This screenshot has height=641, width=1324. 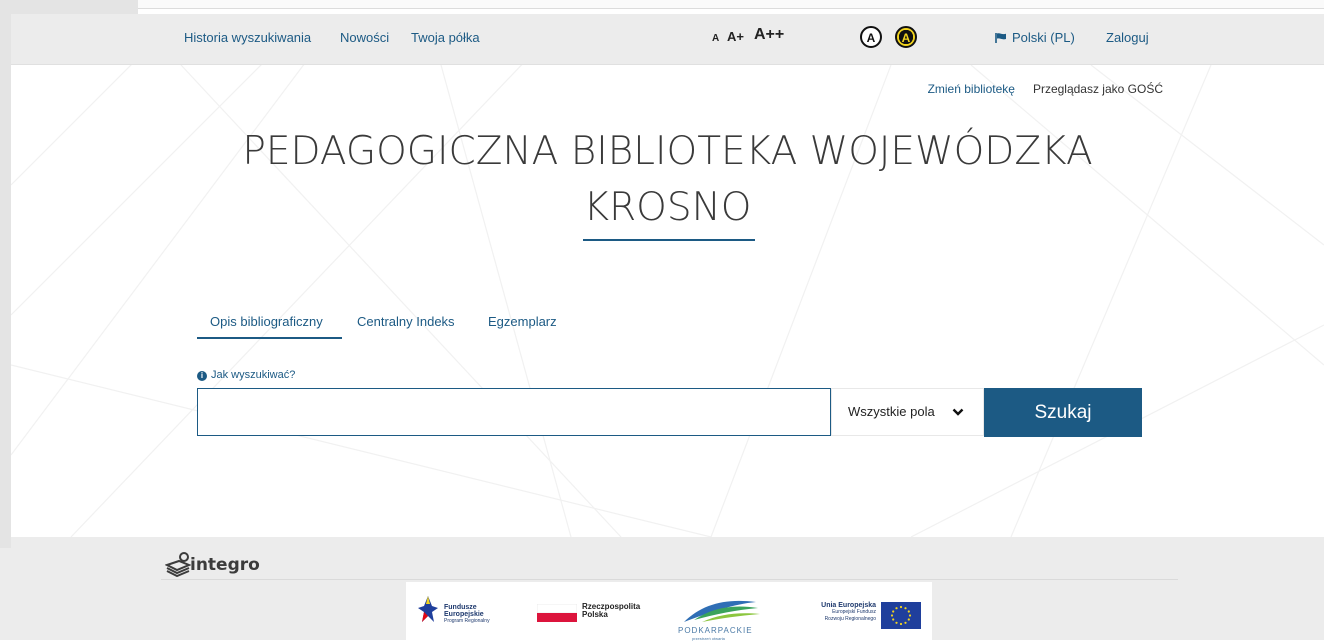 What do you see at coordinates (253, 375) in the screenshot?
I see `search-help-label: Jak wyszukiwać?` at bounding box center [253, 375].